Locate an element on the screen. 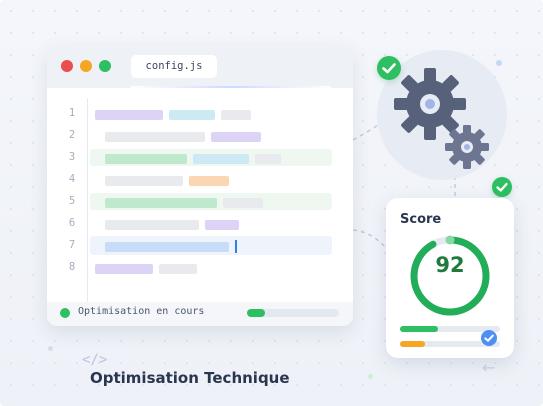 This screenshot has height=406, width=543. line-number: 4 is located at coordinates (72, 179).